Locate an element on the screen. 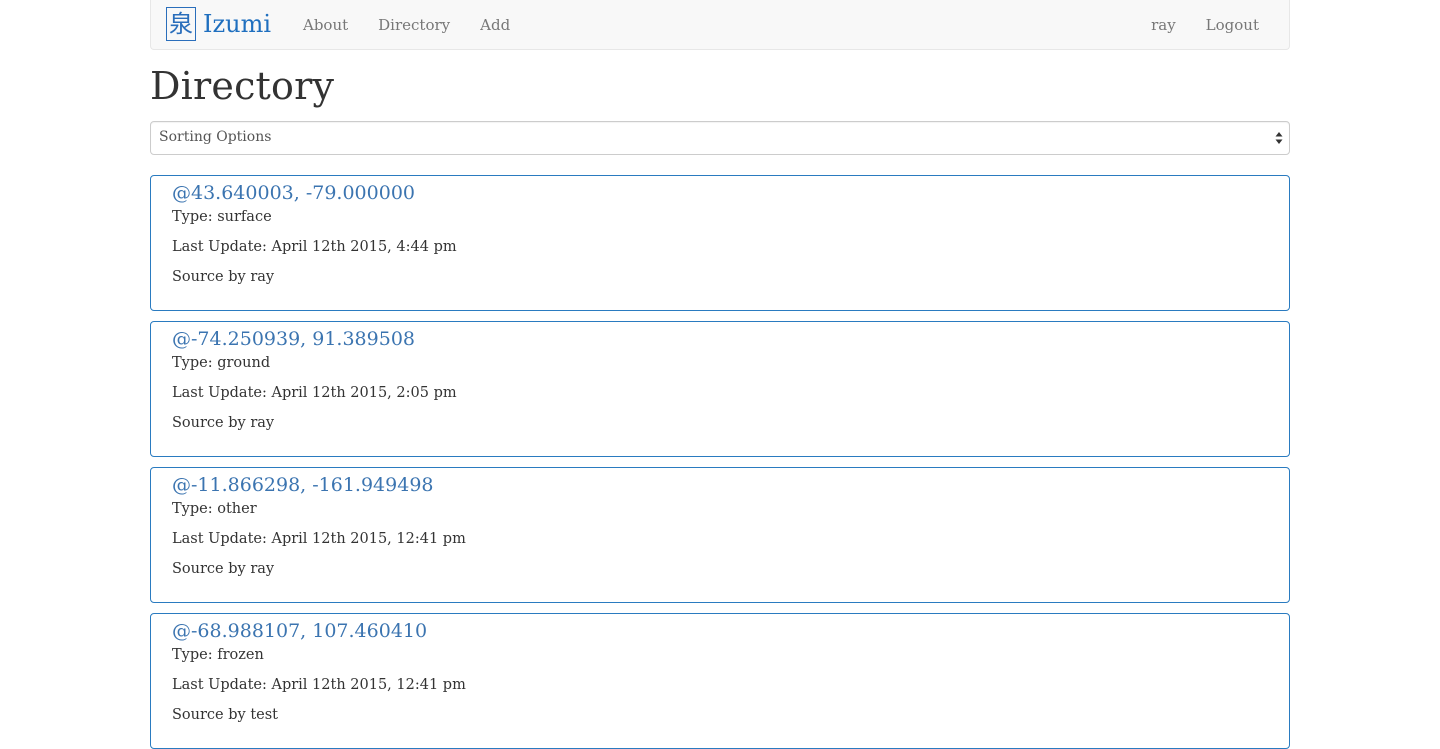 This screenshot has height=749, width=1440. brand-name: Izumi is located at coordinates (237, 24).